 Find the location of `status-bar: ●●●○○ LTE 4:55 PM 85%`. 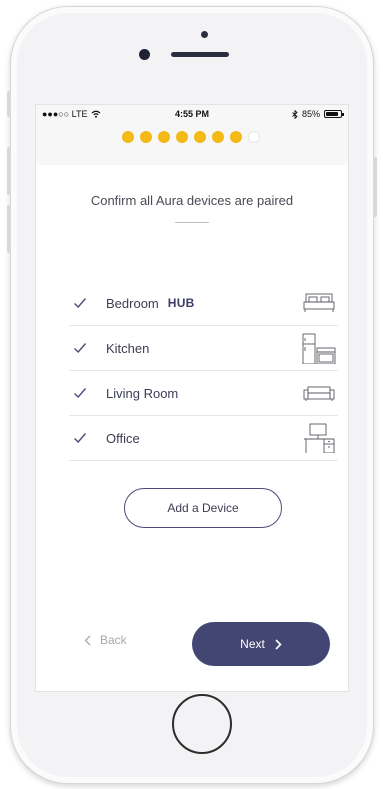

status-bar: ●●●○○ LTE 4:55 PM 85% is located at coordinates (192, 114).